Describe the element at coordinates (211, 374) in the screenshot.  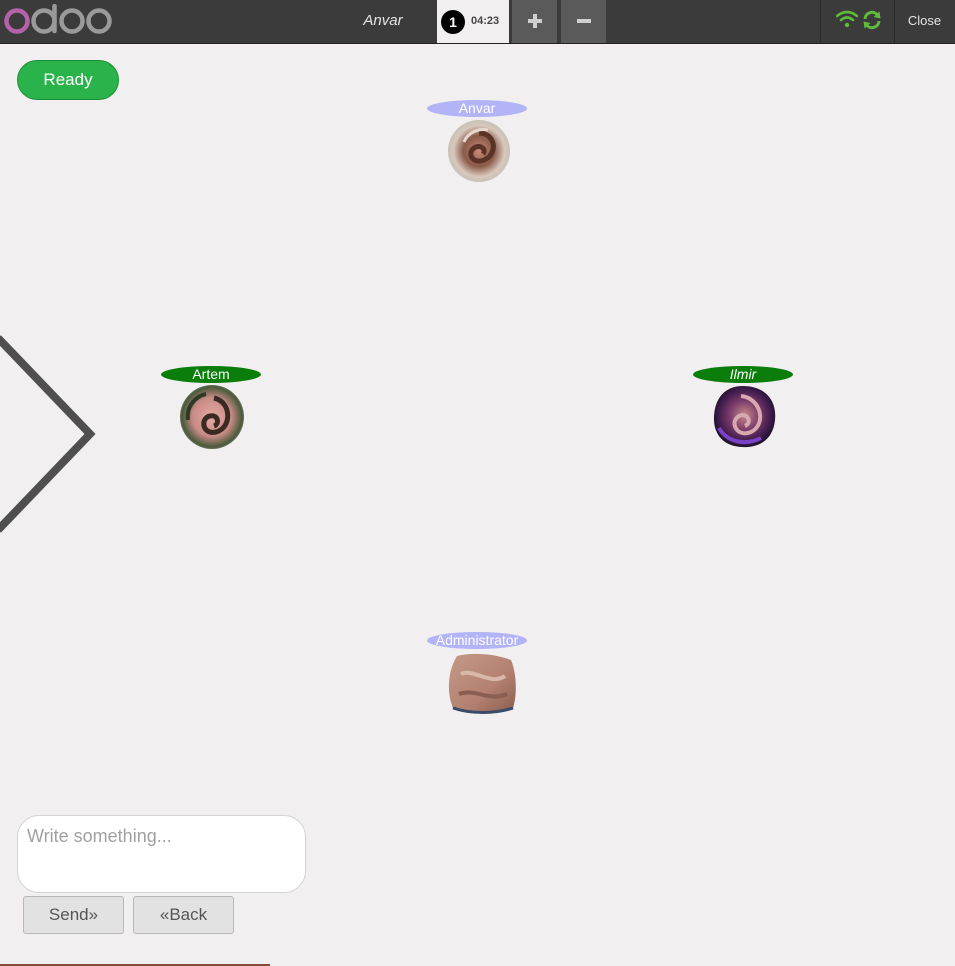
I see `participant-name: Artem` at that location.